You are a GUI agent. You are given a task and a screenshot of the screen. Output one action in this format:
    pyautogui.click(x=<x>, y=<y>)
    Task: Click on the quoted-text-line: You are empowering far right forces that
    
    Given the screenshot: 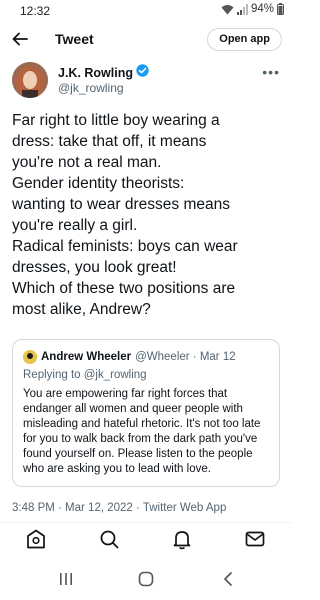 What is the action you would take?
    pyautogui.click(x=125, y=394)
    